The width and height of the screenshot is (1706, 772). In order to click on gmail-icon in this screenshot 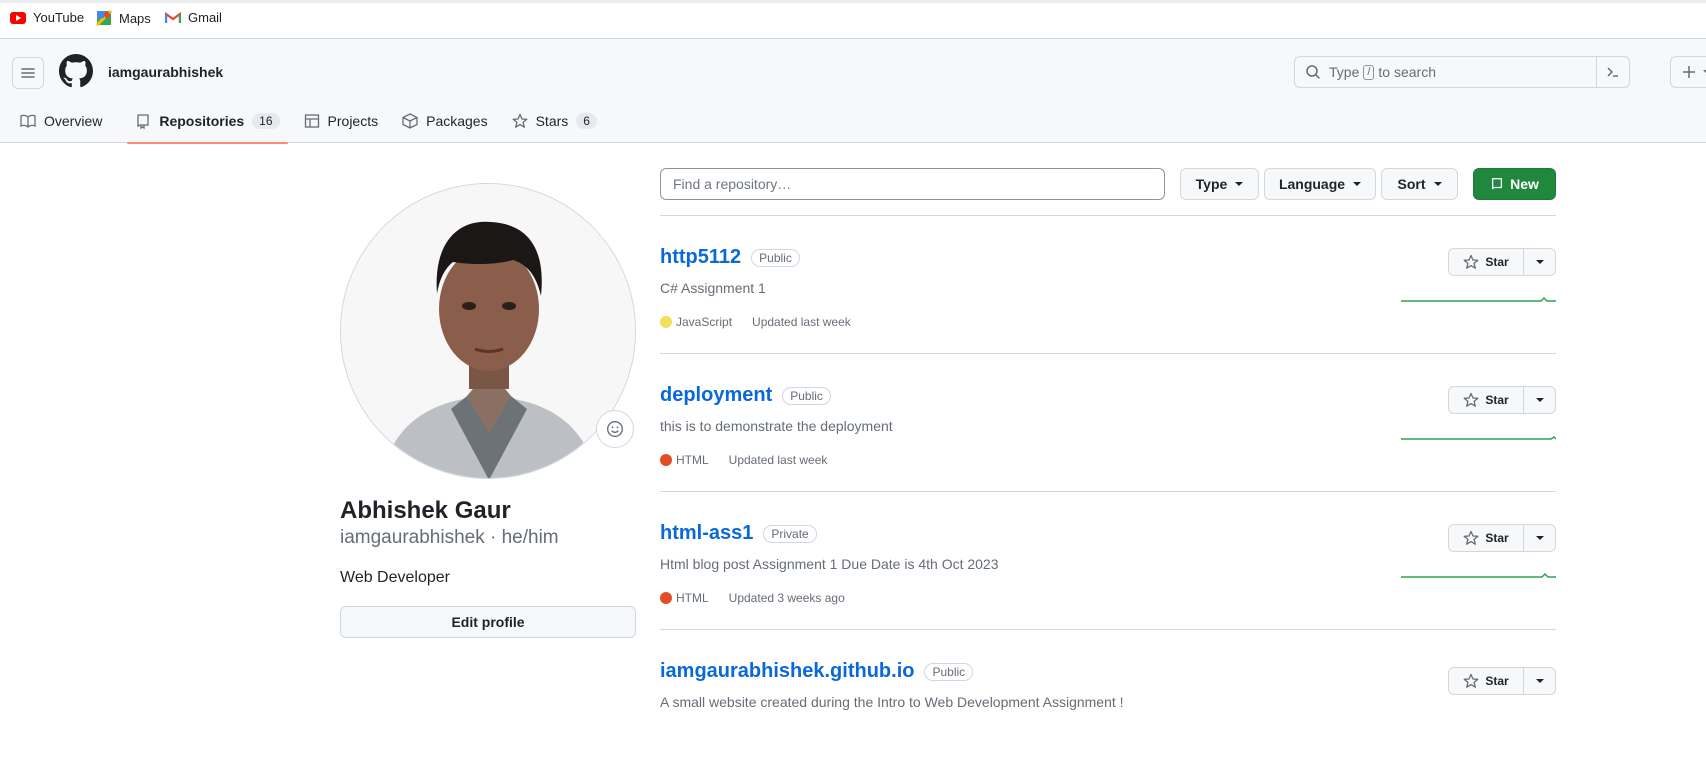, I will do `click(173, 17)`.